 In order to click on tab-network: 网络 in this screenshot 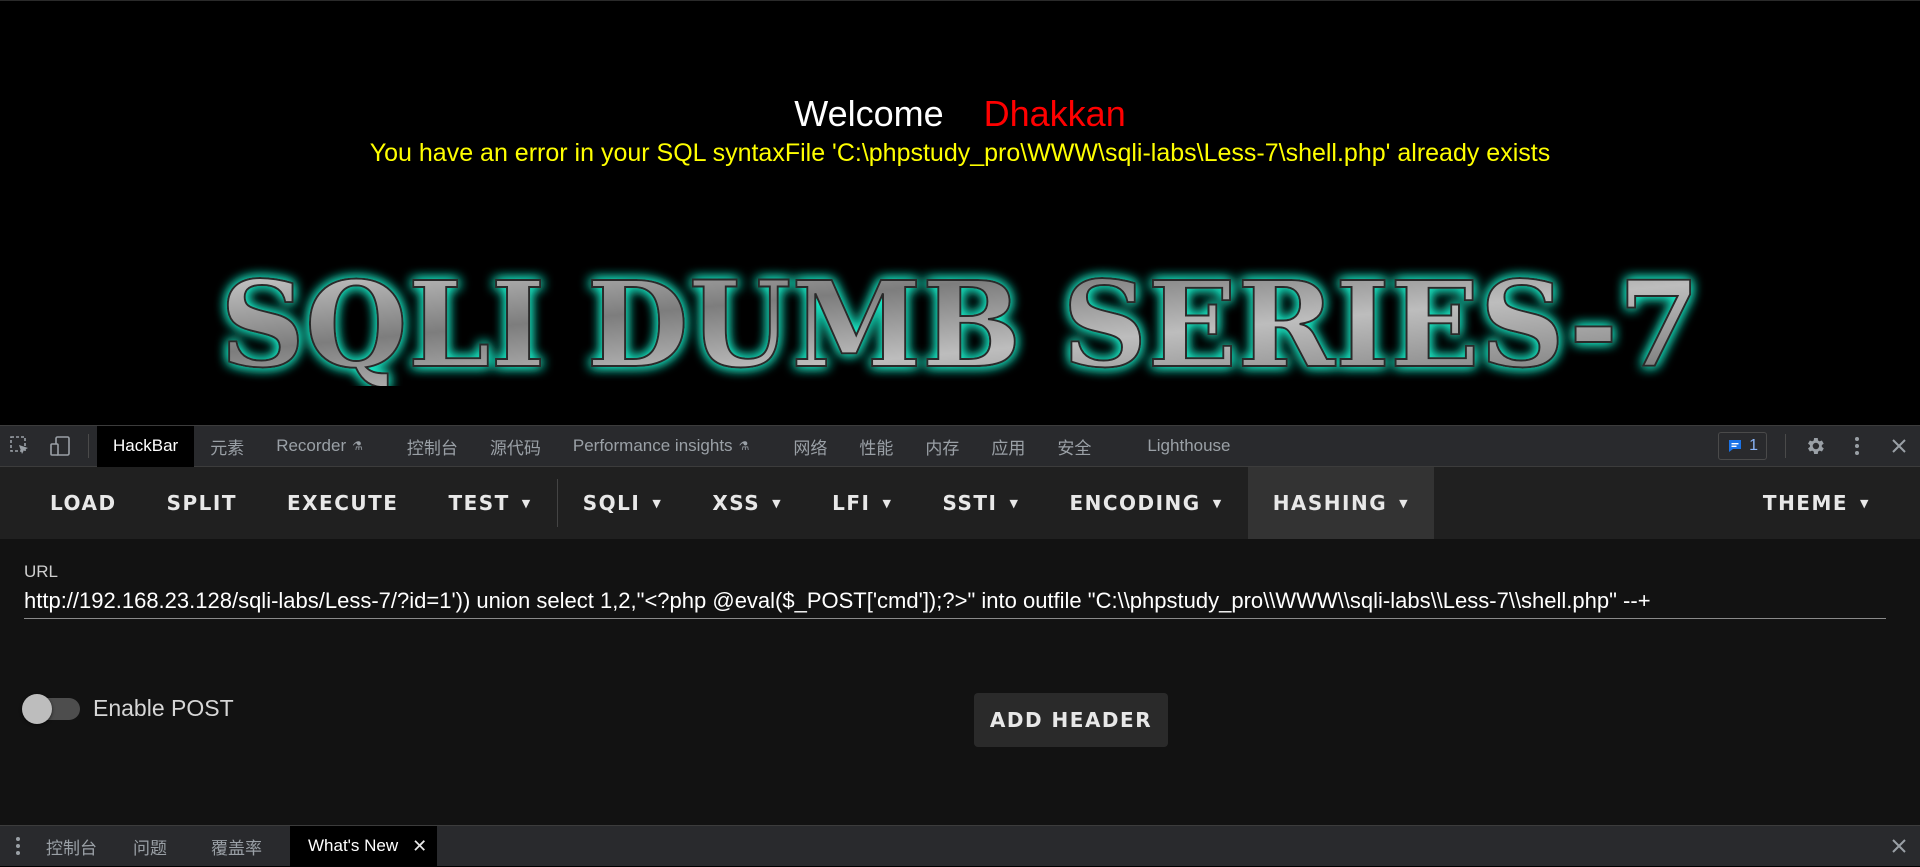, I will do `click(810, 446)`.